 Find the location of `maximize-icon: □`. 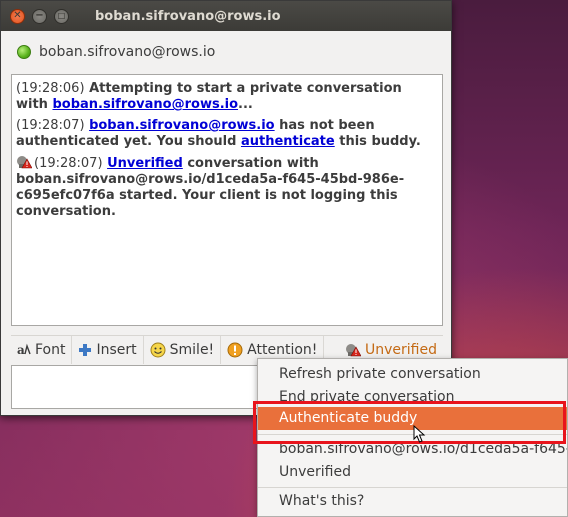

maximize-icon: □ is located at coordinates (61, 15).